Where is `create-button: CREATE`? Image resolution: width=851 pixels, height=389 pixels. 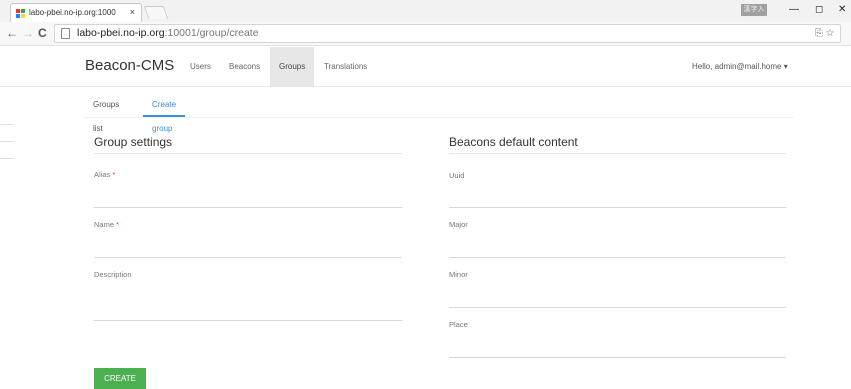
create-button: CREATE is located at coordinates (120, 378).